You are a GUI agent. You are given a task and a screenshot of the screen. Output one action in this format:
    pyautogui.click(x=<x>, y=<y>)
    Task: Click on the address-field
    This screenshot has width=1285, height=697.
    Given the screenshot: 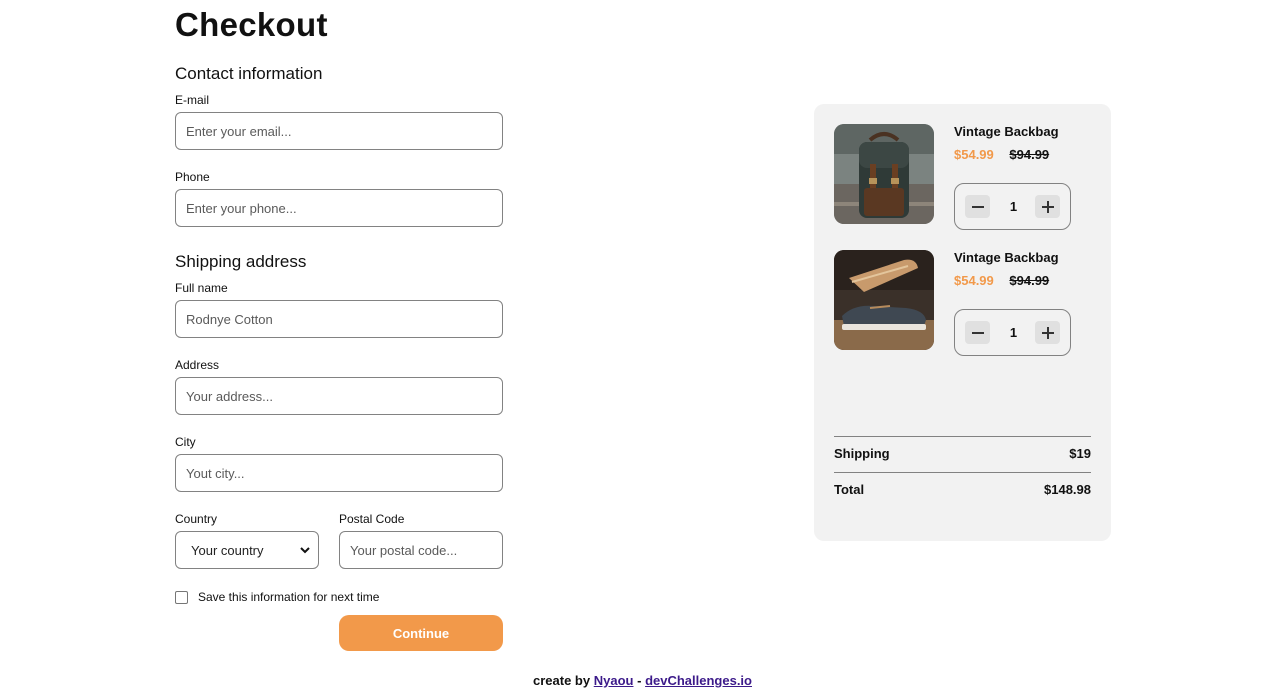 What is the action you would take?
    pyautogui.click(x=339, y=396)
    